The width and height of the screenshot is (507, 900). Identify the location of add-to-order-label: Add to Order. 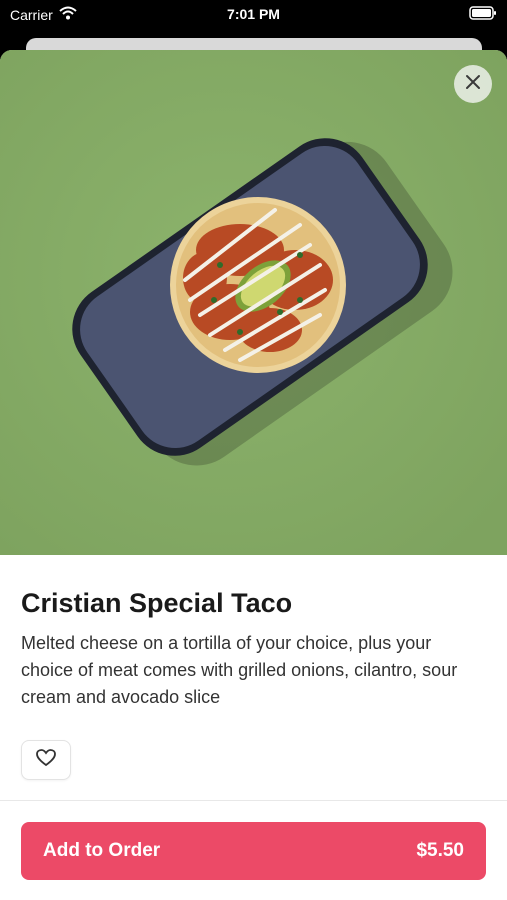
(102, 850).